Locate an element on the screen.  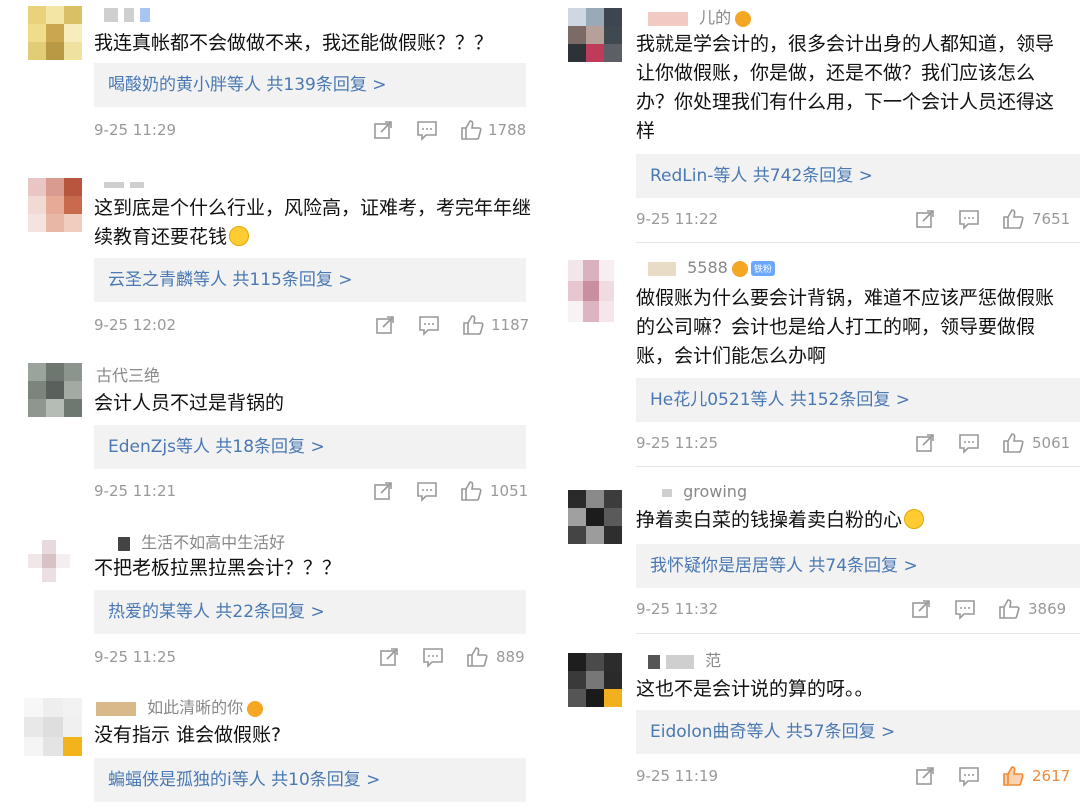
reply-summary: RedLin-等人 共742条回复 > is located at coordinates (858, 176).